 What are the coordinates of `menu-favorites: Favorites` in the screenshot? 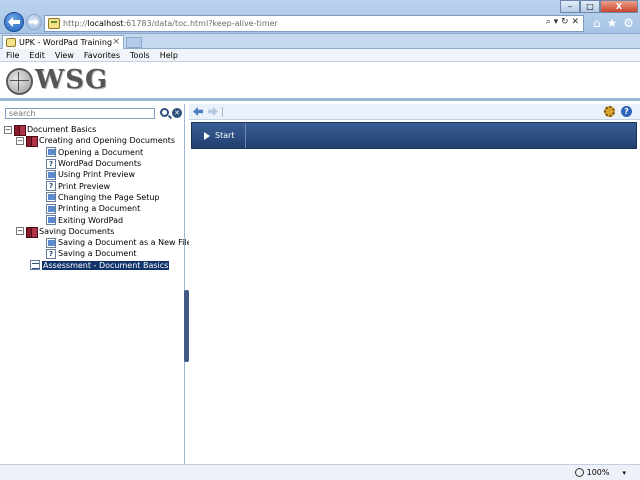 It's located at (105, 55).